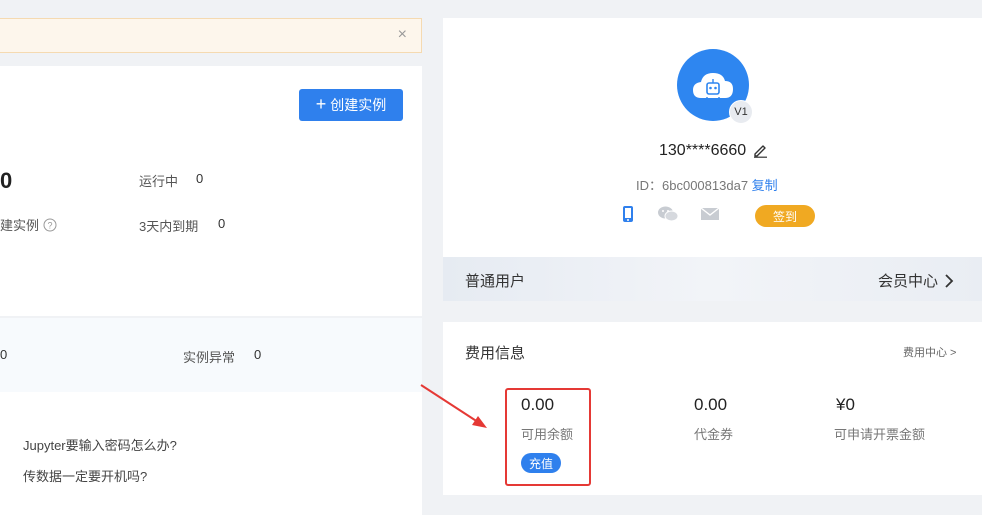 This screenshot has width=982, height=515. What do you see at coordinates (85, 475) in the screenshot?
I see `faq-item-upload-data: 传数据一定要开机吗?` at bounding box center [85, 475].